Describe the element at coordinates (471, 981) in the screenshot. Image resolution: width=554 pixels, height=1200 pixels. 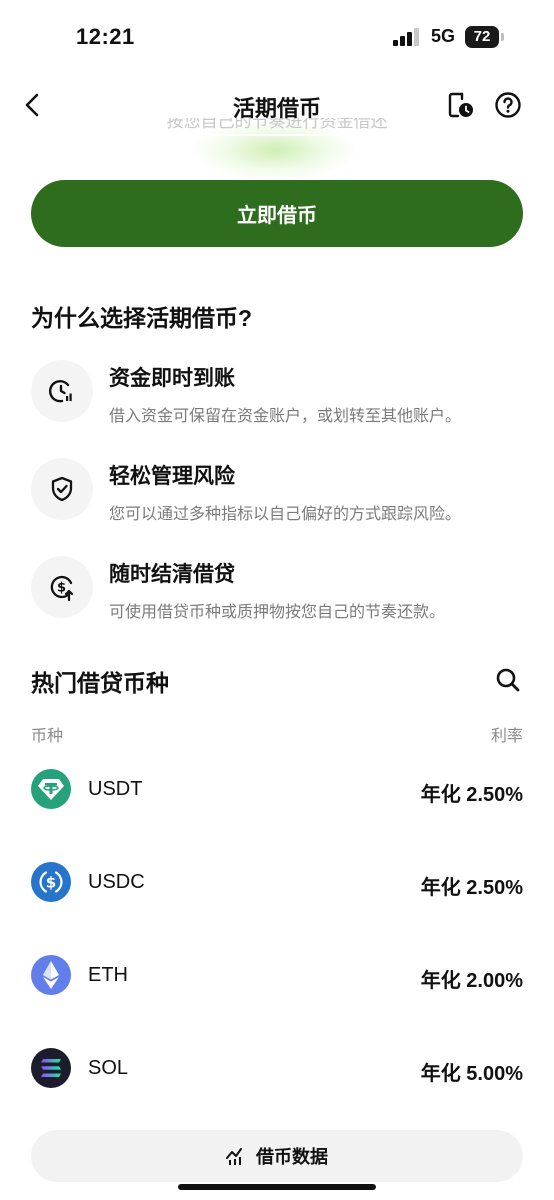
I see `coin-rate: 年化 2.00%` at that location.